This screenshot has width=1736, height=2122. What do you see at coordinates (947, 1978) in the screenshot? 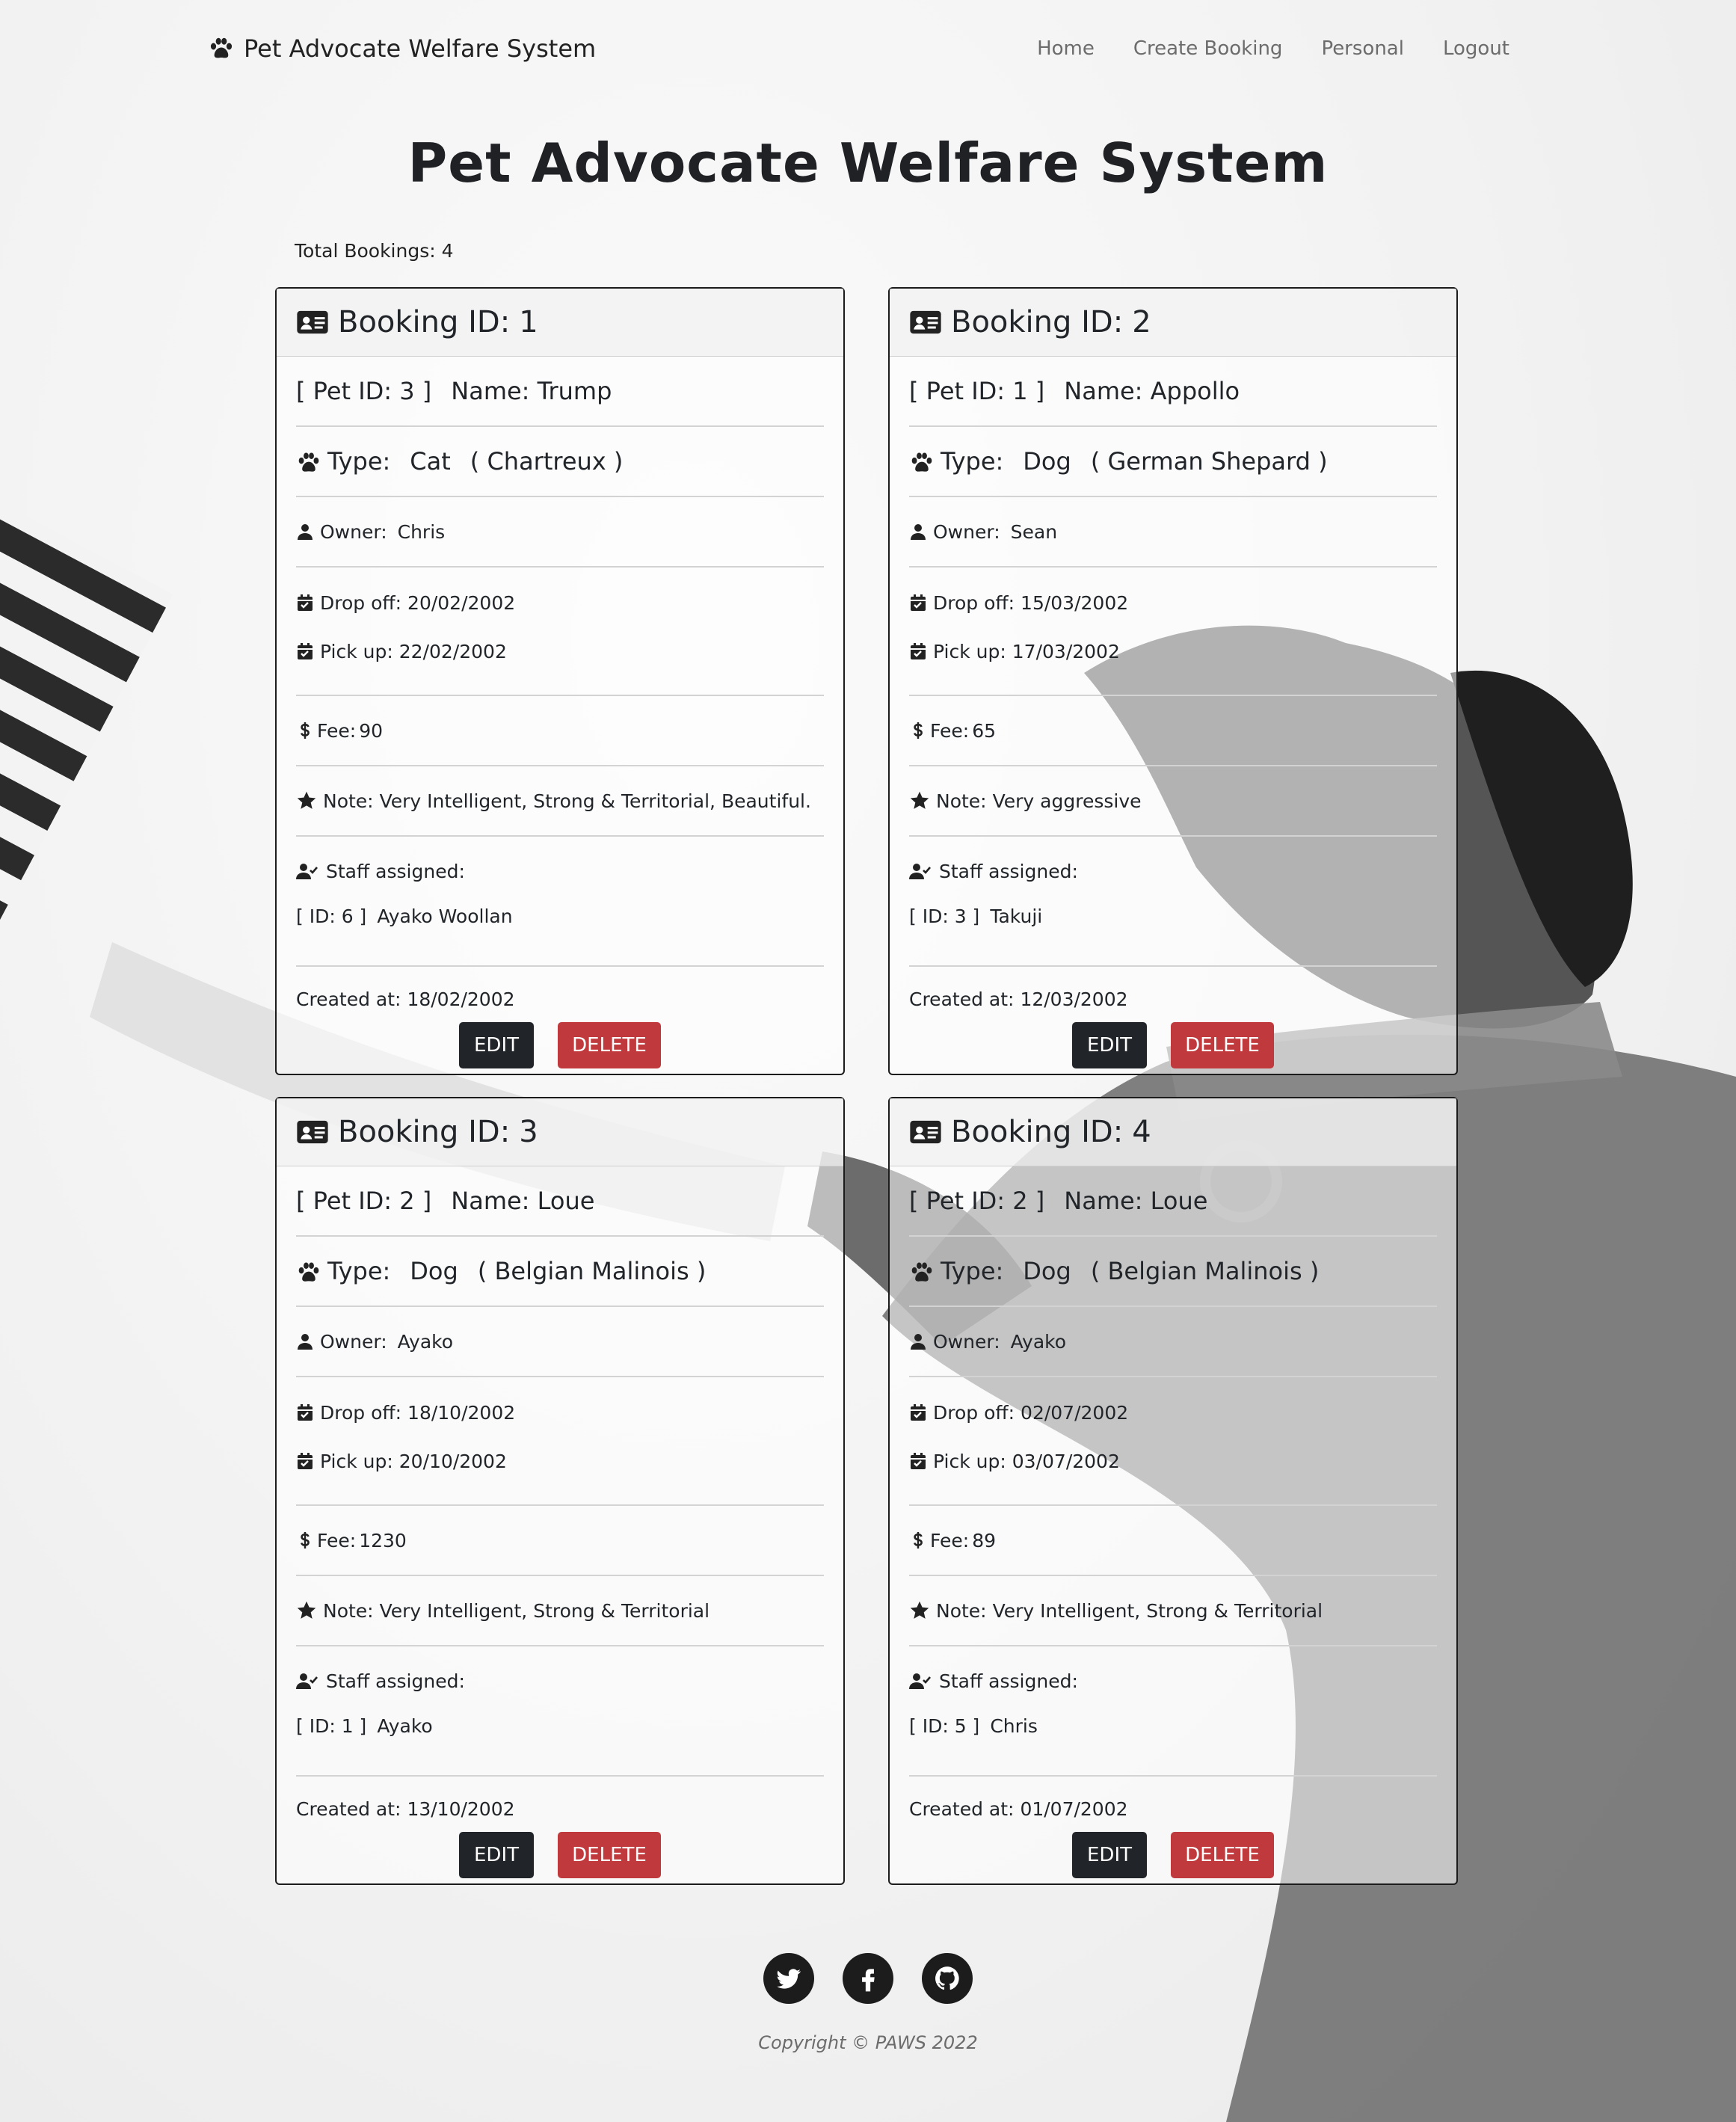
I see `github-link` at bounding box center [947, 1978].